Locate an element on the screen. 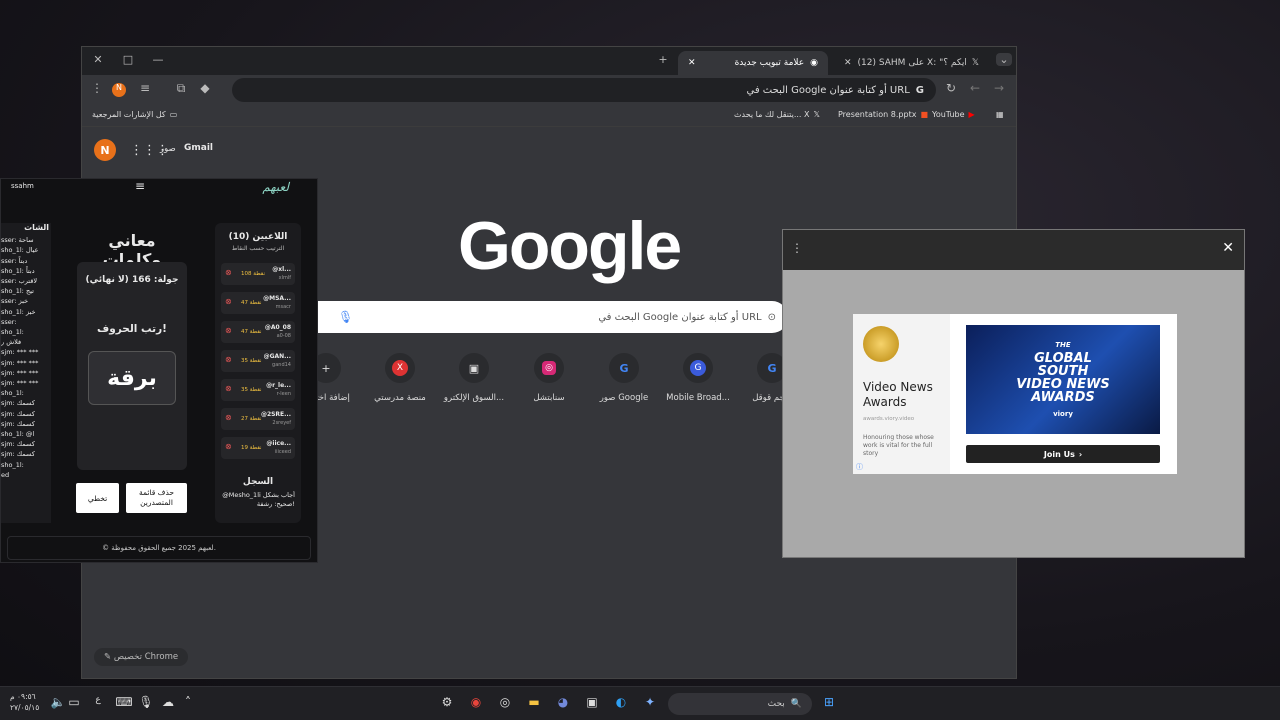 The height and width of the screenshot is (720, 1280). new-tab-icon: + is located at coordinates (663, 59).